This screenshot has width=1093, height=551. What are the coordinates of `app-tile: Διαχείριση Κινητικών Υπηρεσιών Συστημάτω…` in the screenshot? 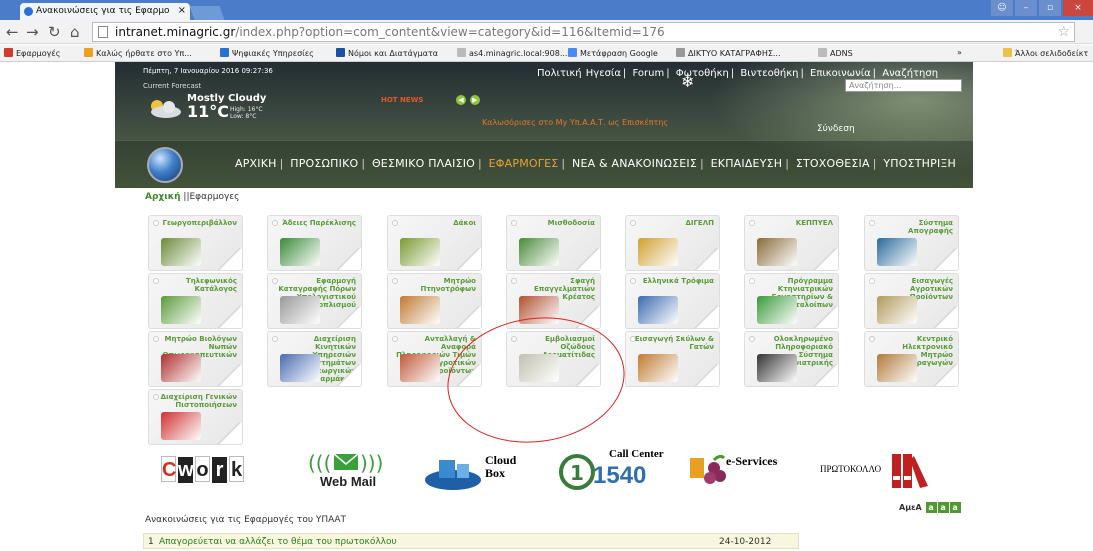 It's located at (314, 359).